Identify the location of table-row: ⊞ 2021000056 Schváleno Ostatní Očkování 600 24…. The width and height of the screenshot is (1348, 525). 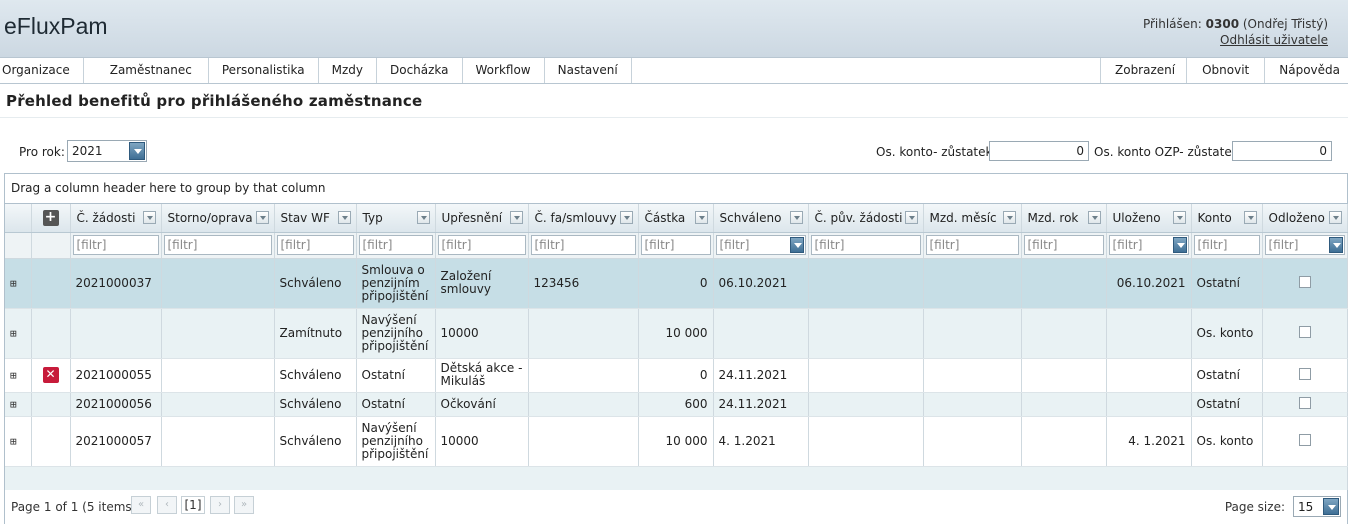
(676, 404).